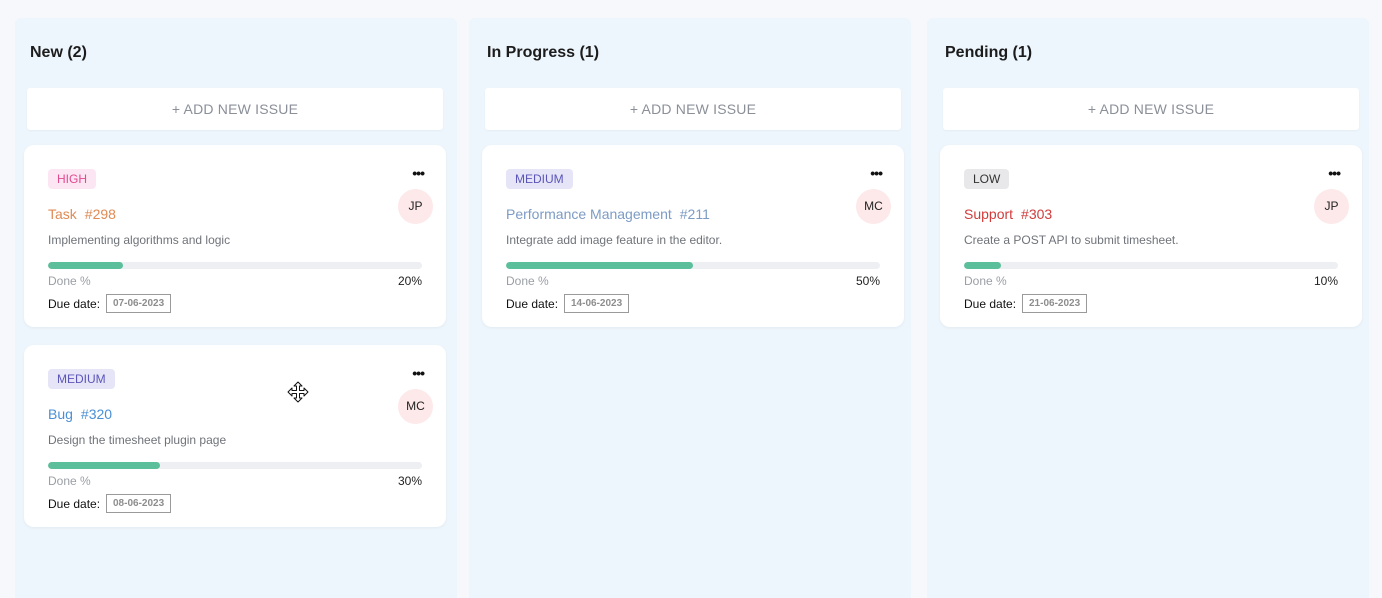  What do you see at coordinates (1071, 240) in the screenshot?
I see `issue-description: Create a POST API to submit timesheet.` at bounding box center [1071, 240].